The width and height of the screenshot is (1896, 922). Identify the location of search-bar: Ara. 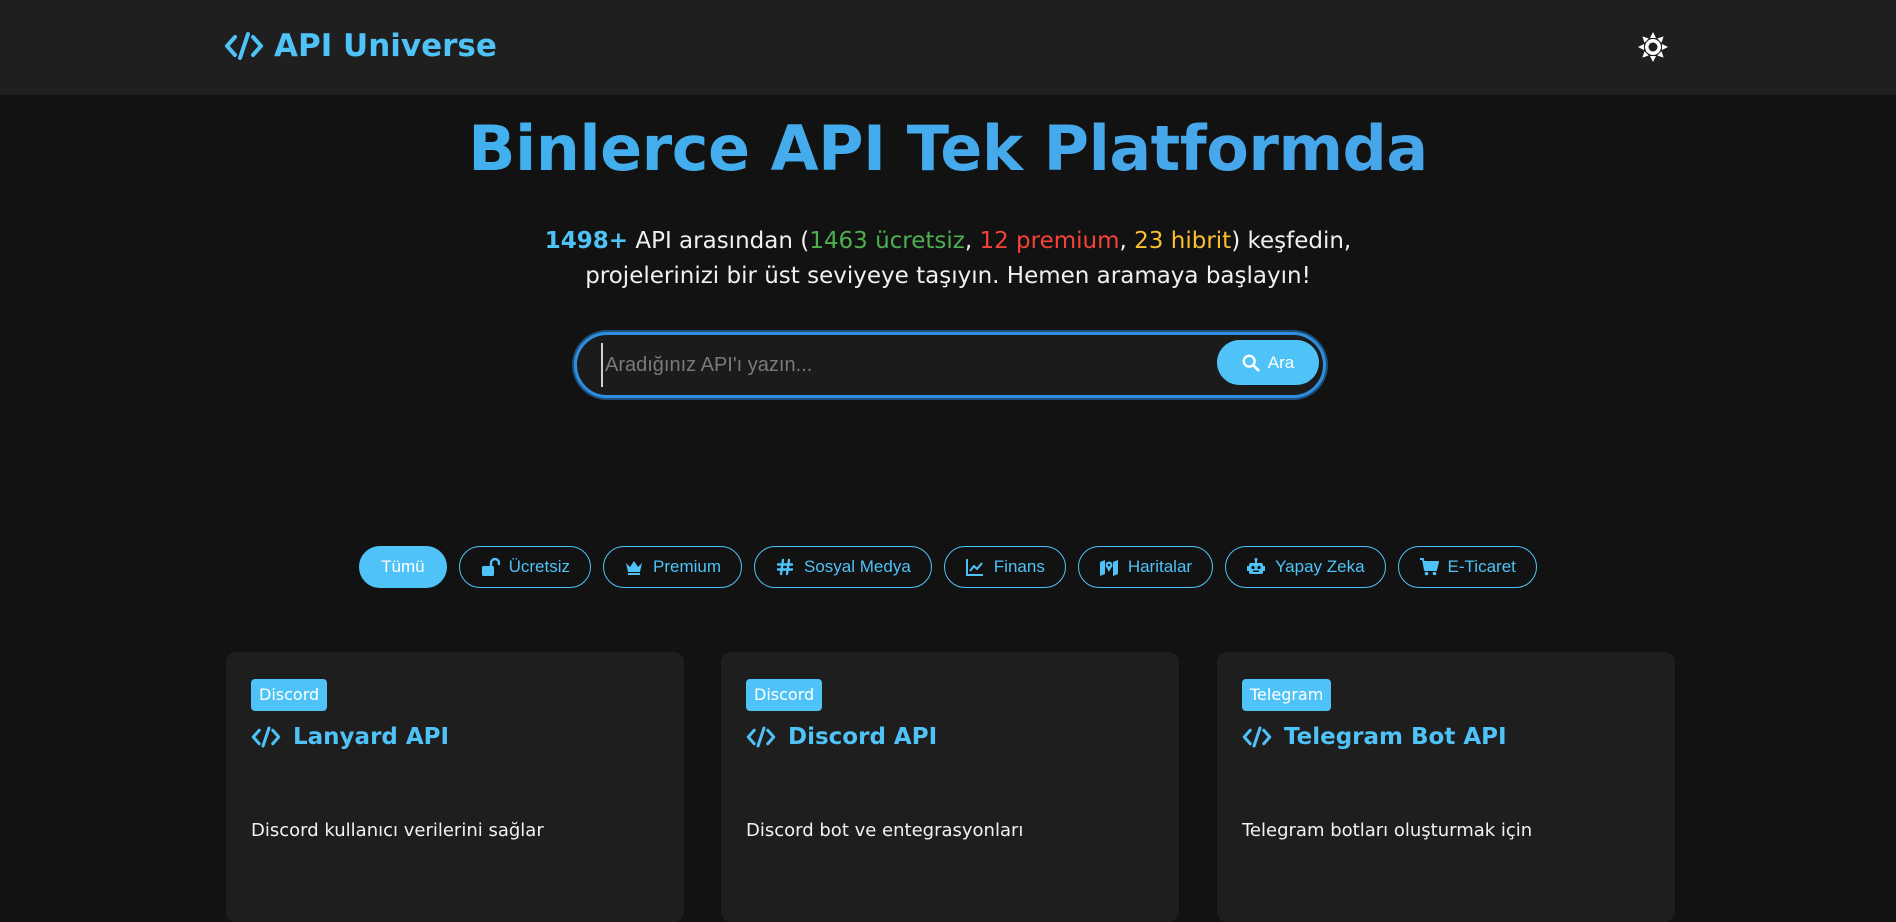
(950, 365).